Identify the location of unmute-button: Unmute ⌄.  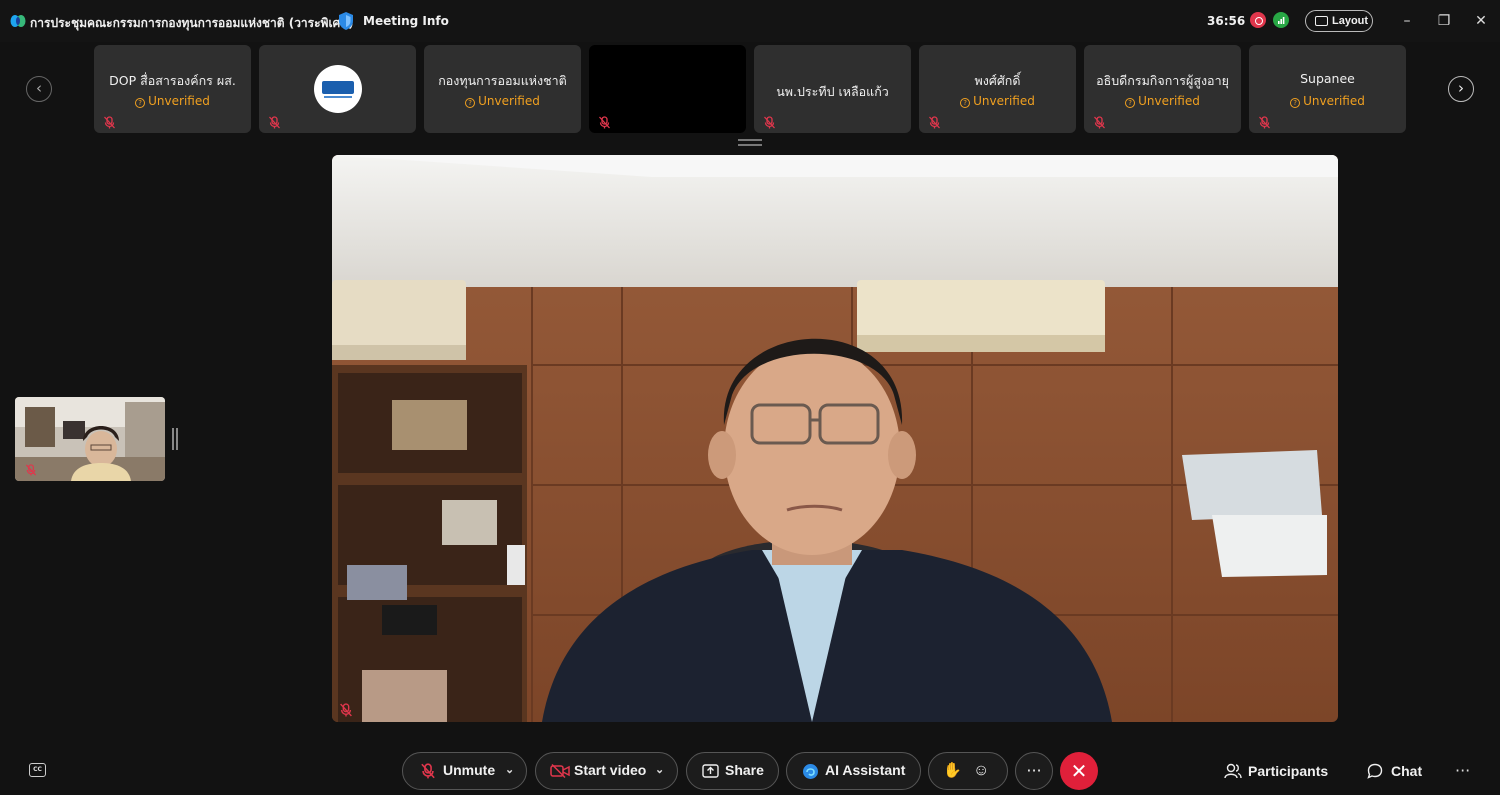
(464, 771).